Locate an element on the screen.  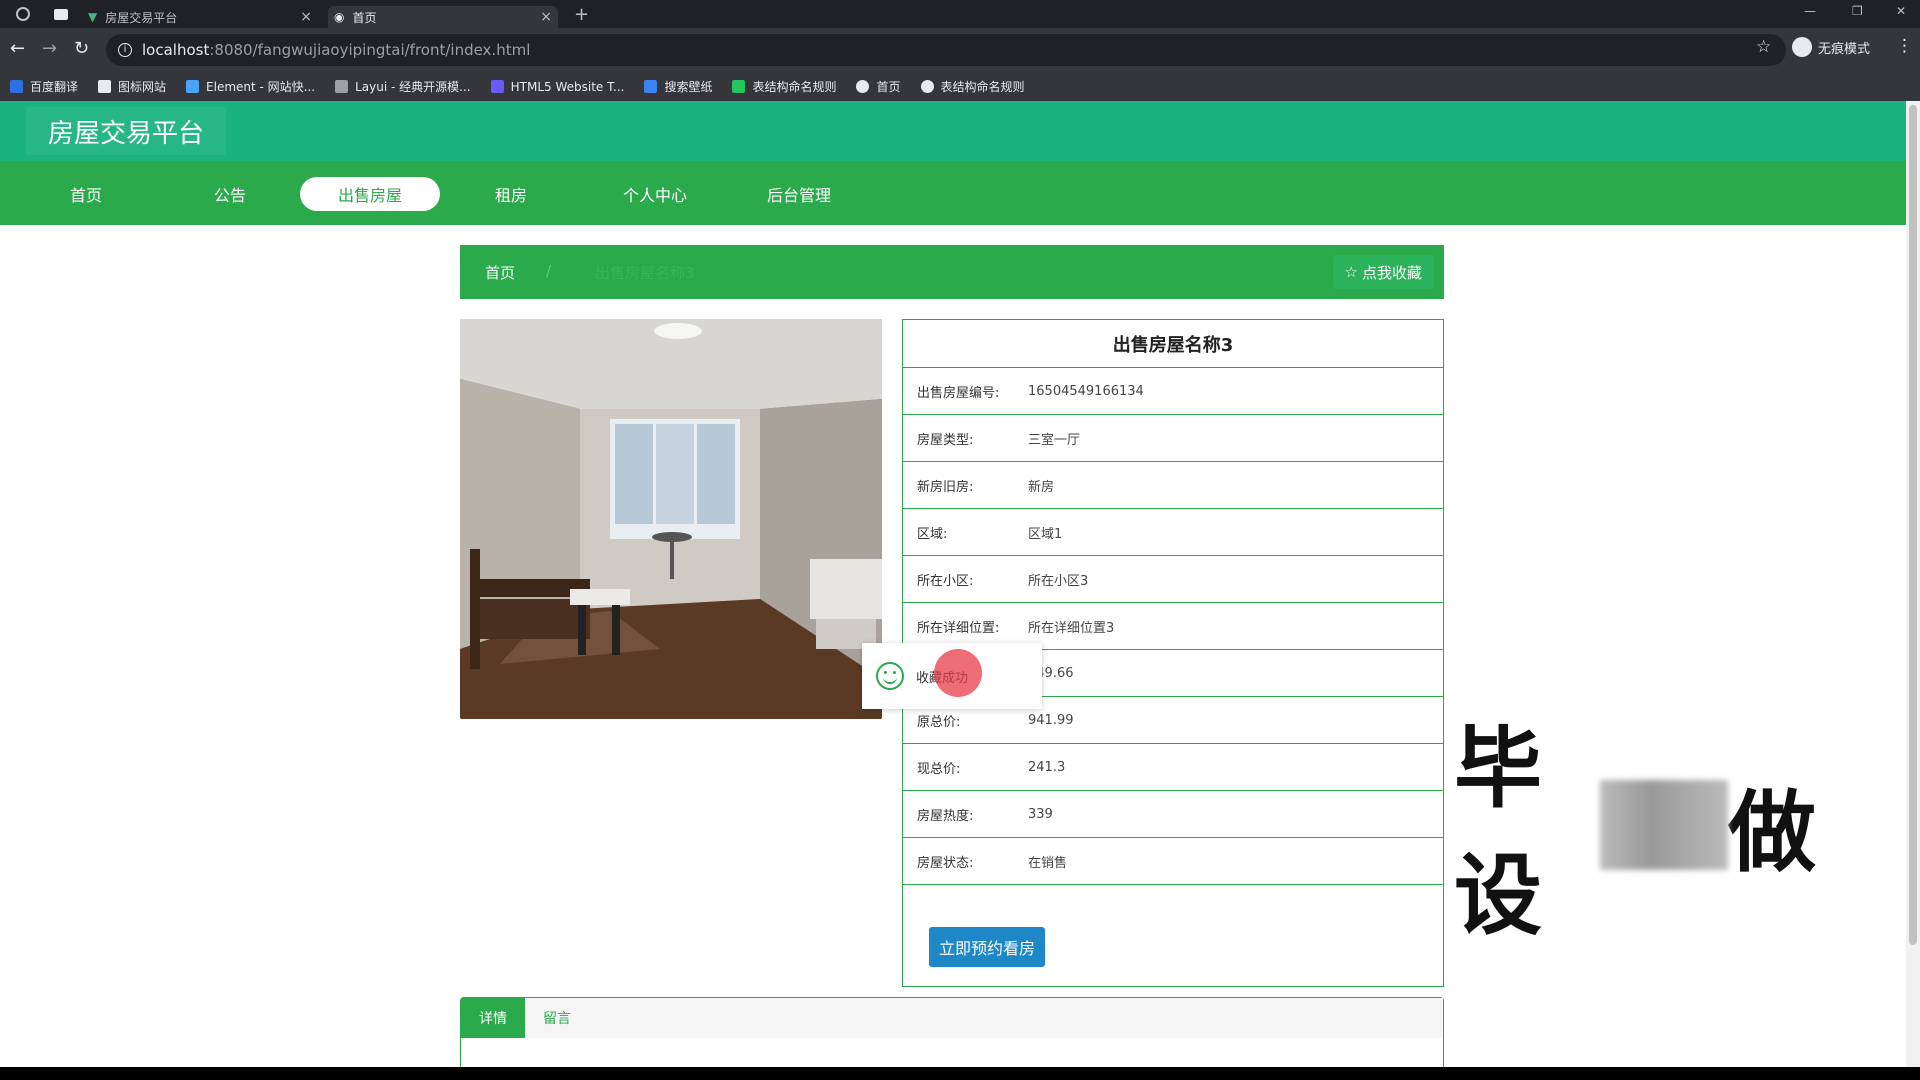
new-tab-icon: + is located at coordinates (581, 14).